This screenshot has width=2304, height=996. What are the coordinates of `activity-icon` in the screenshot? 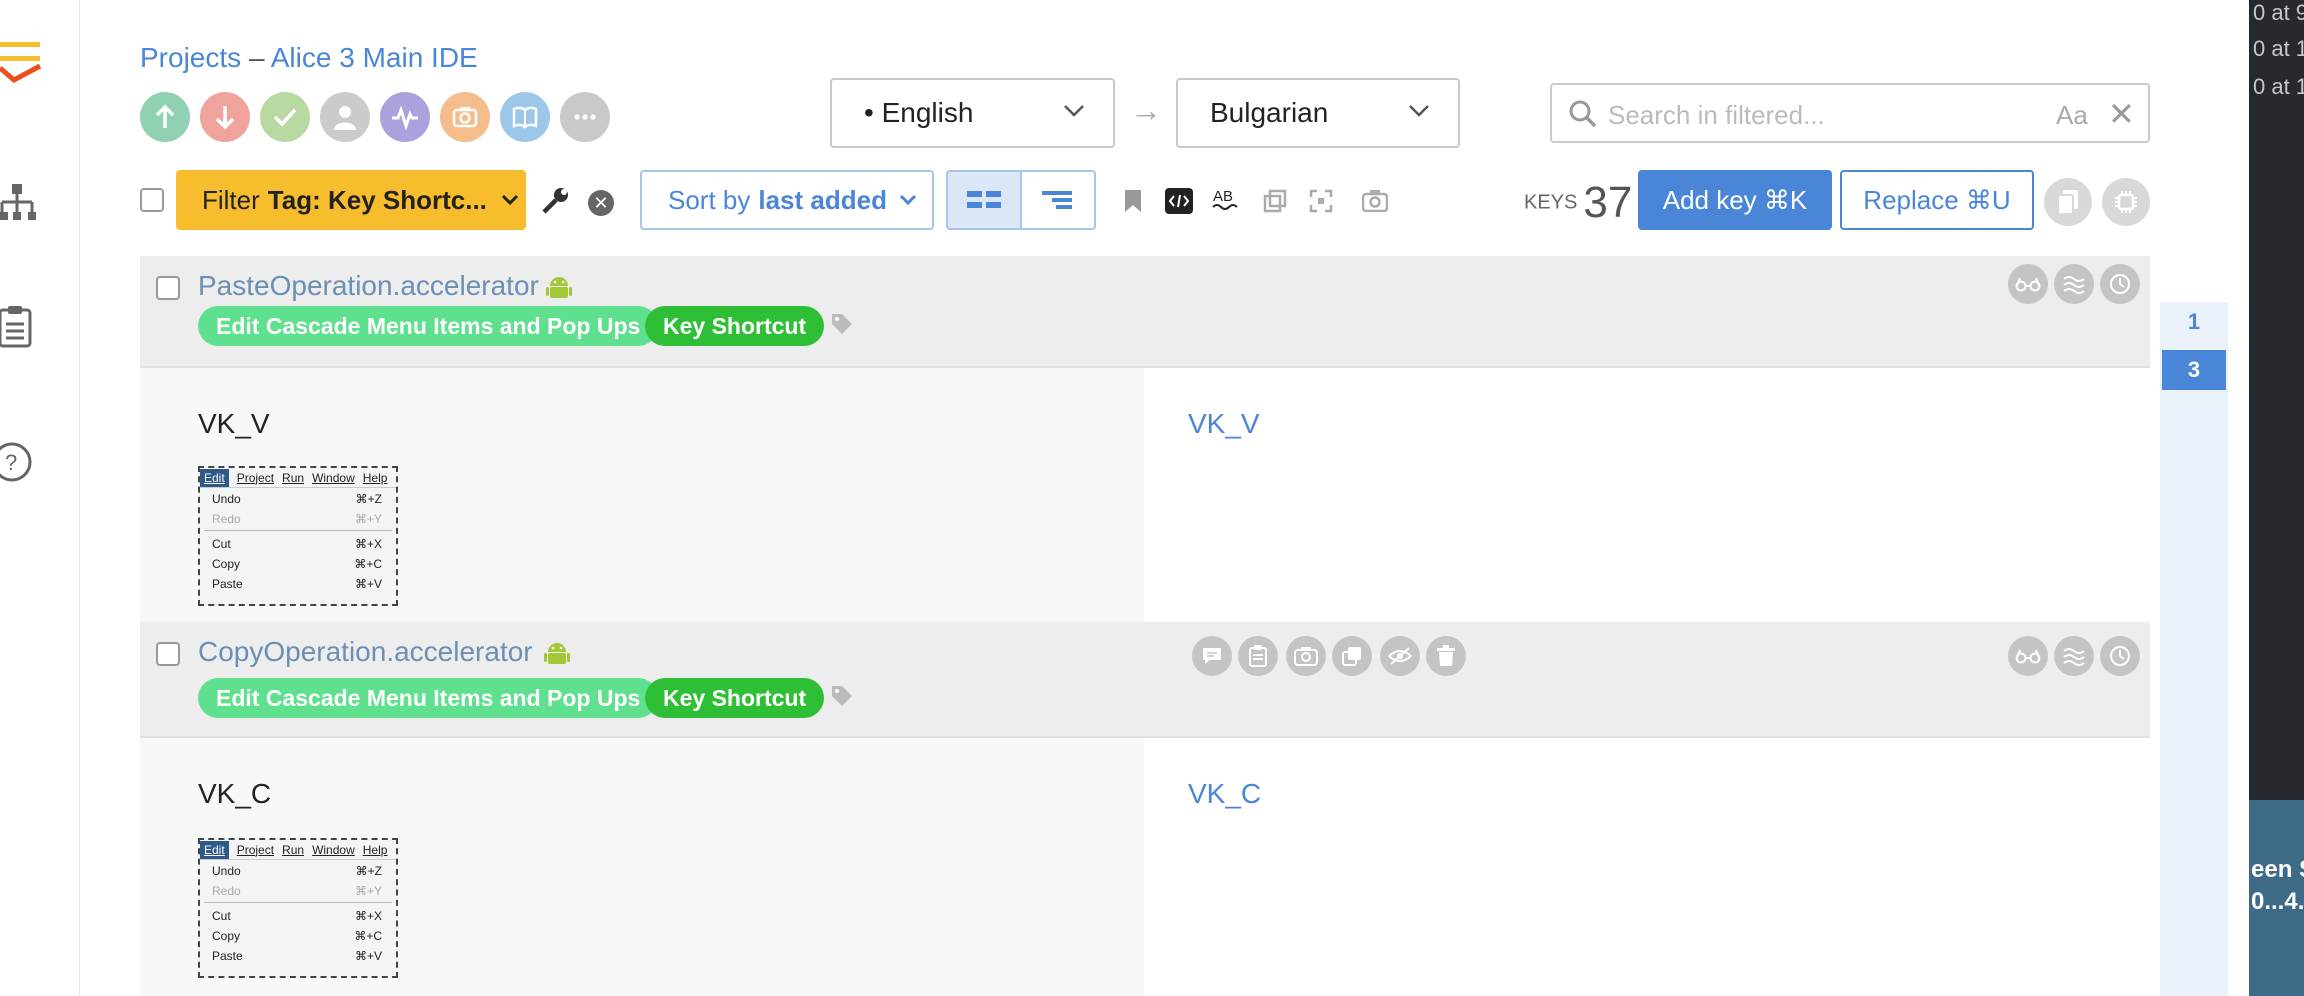 It's located at (405, 117).